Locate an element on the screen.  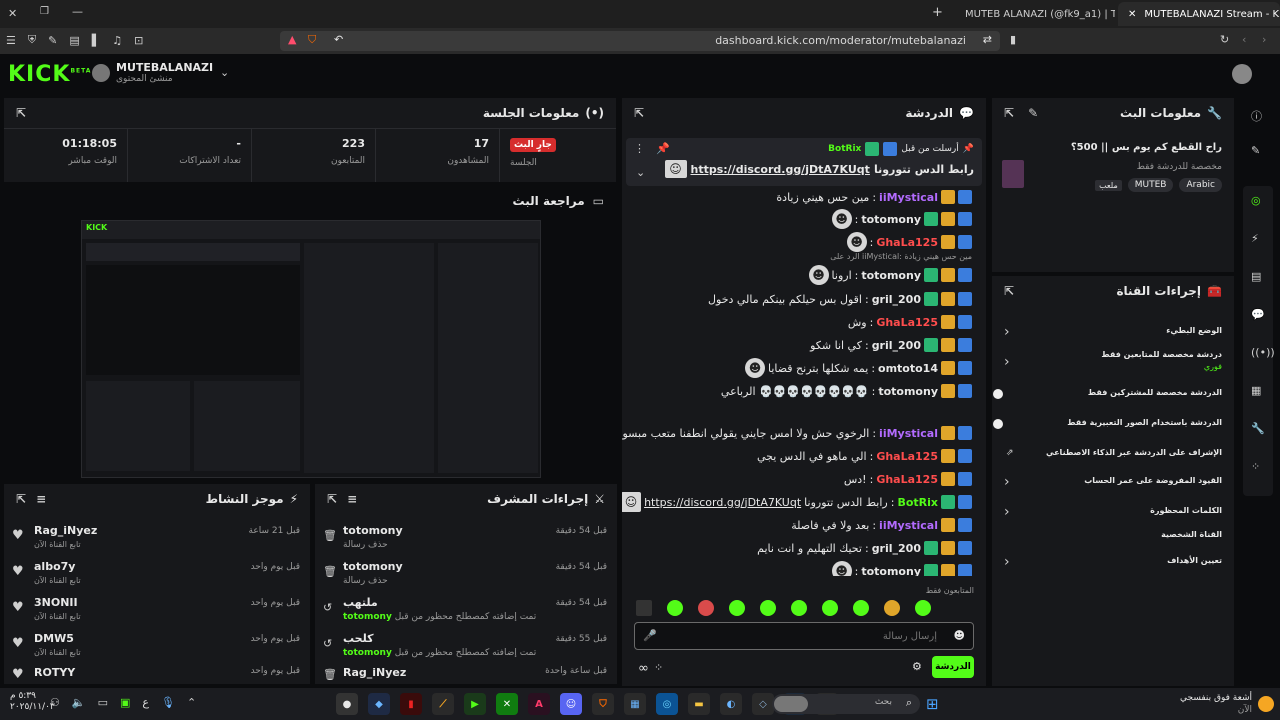
brush-icon: ✎ is located at coordinates (52, 40).